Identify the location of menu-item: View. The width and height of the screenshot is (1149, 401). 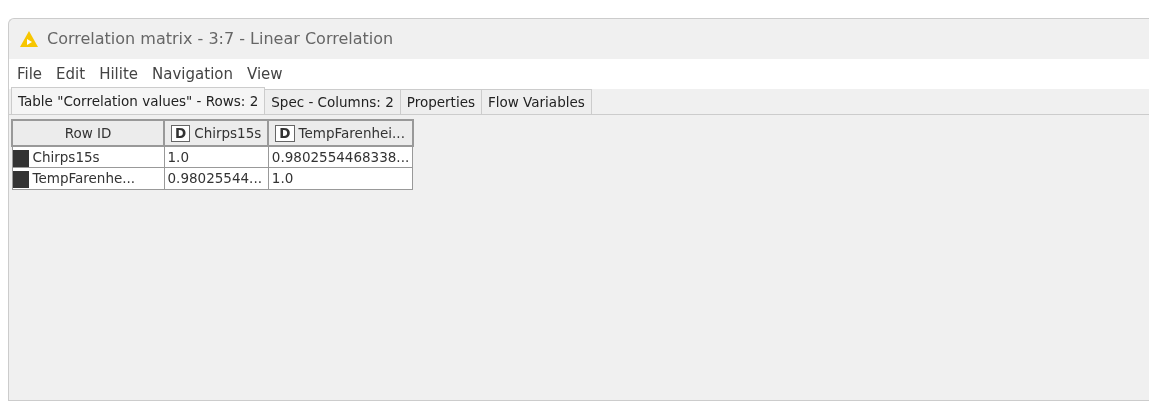
(265, 74).